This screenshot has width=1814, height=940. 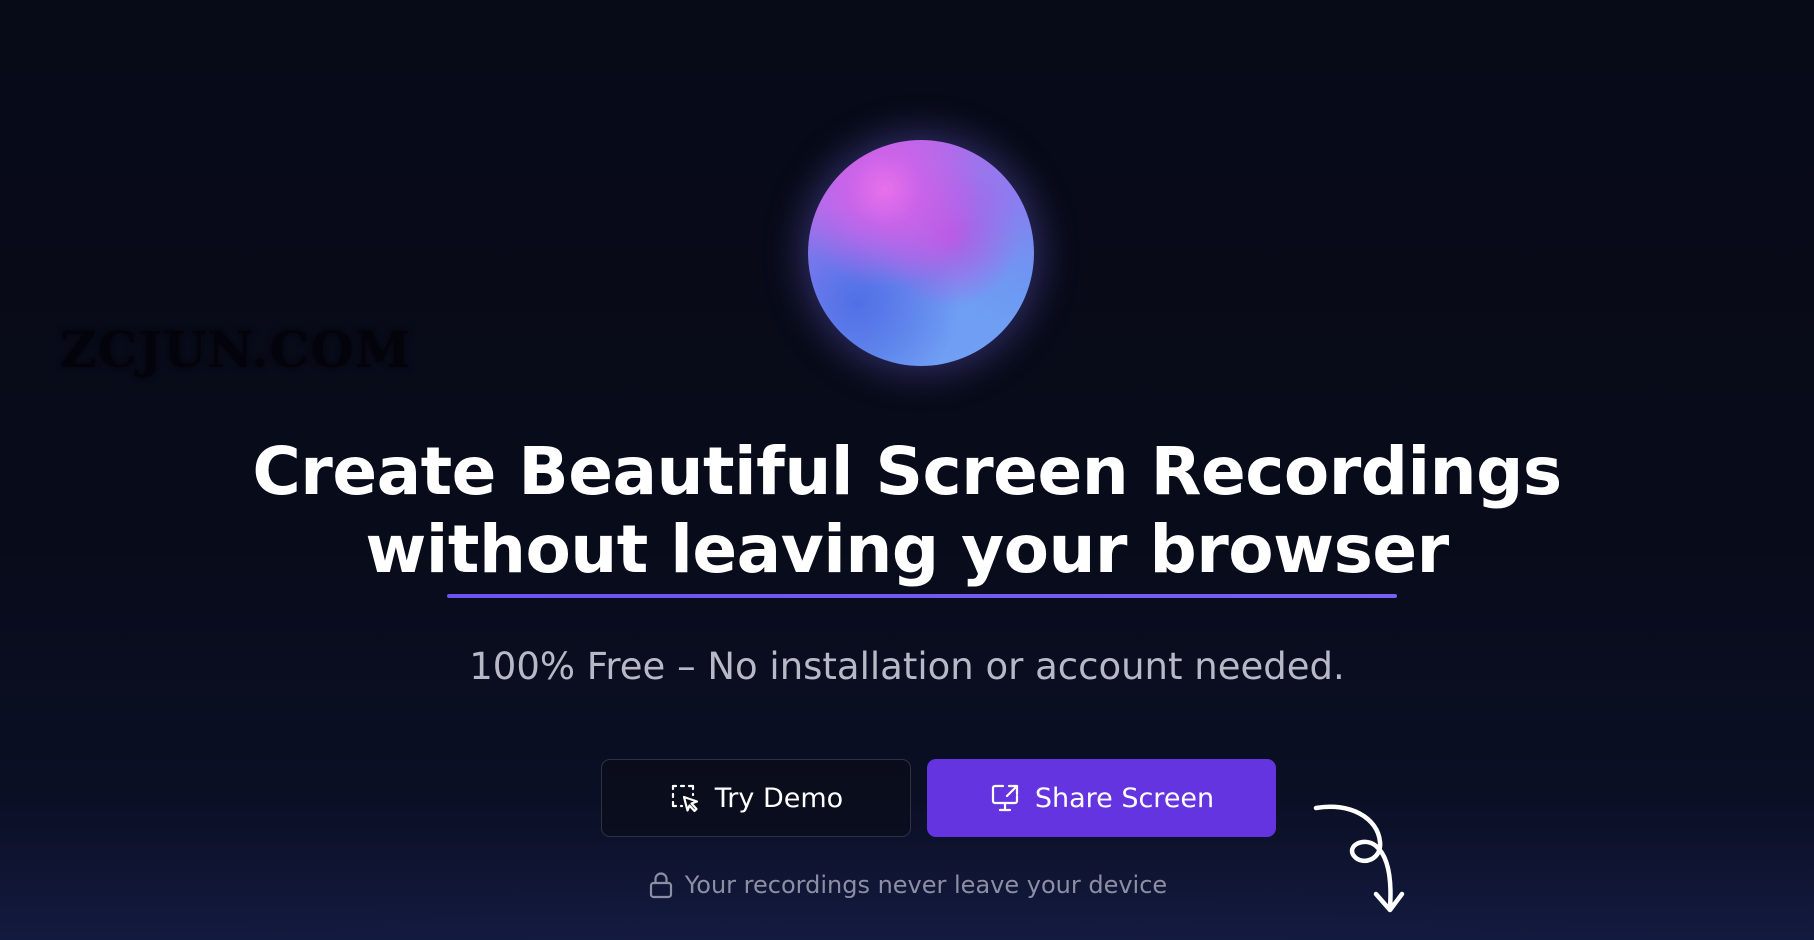 What do you see at coordinates (1124, 798) in the screenshot?
I see `share-screen-label: Share Screen` at bounding box center [1124, 798].